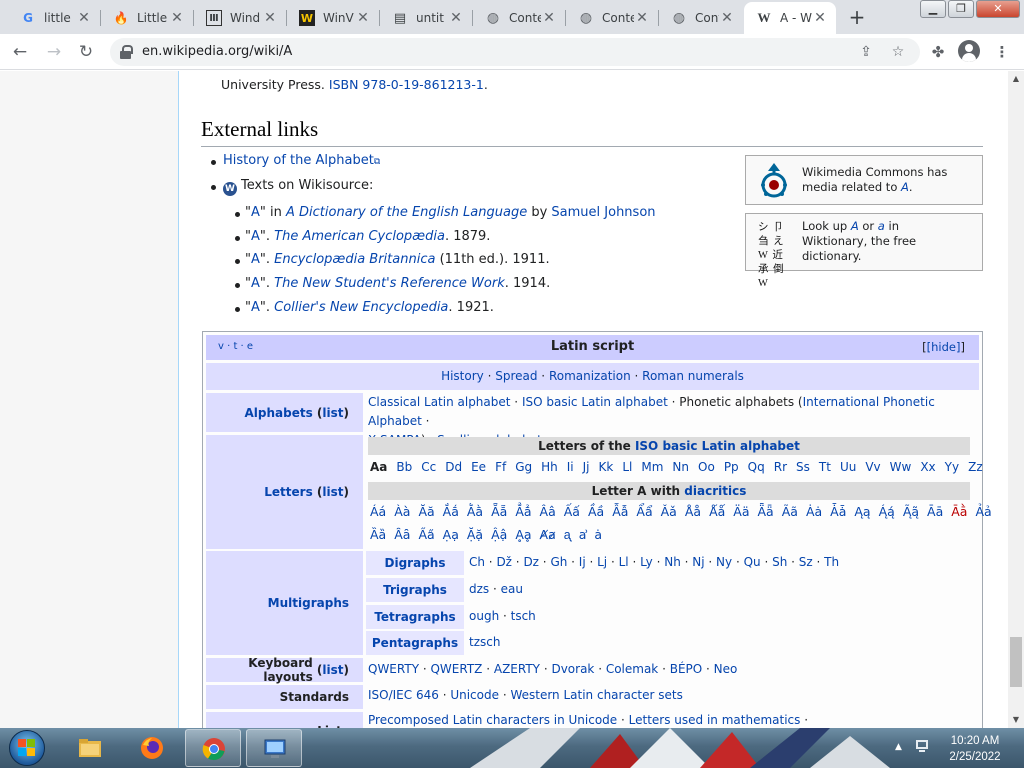  Describe the element at coordinates (838, 511) in the screenshot. I see `diacritic-letter: Ǡǡ` at that location.